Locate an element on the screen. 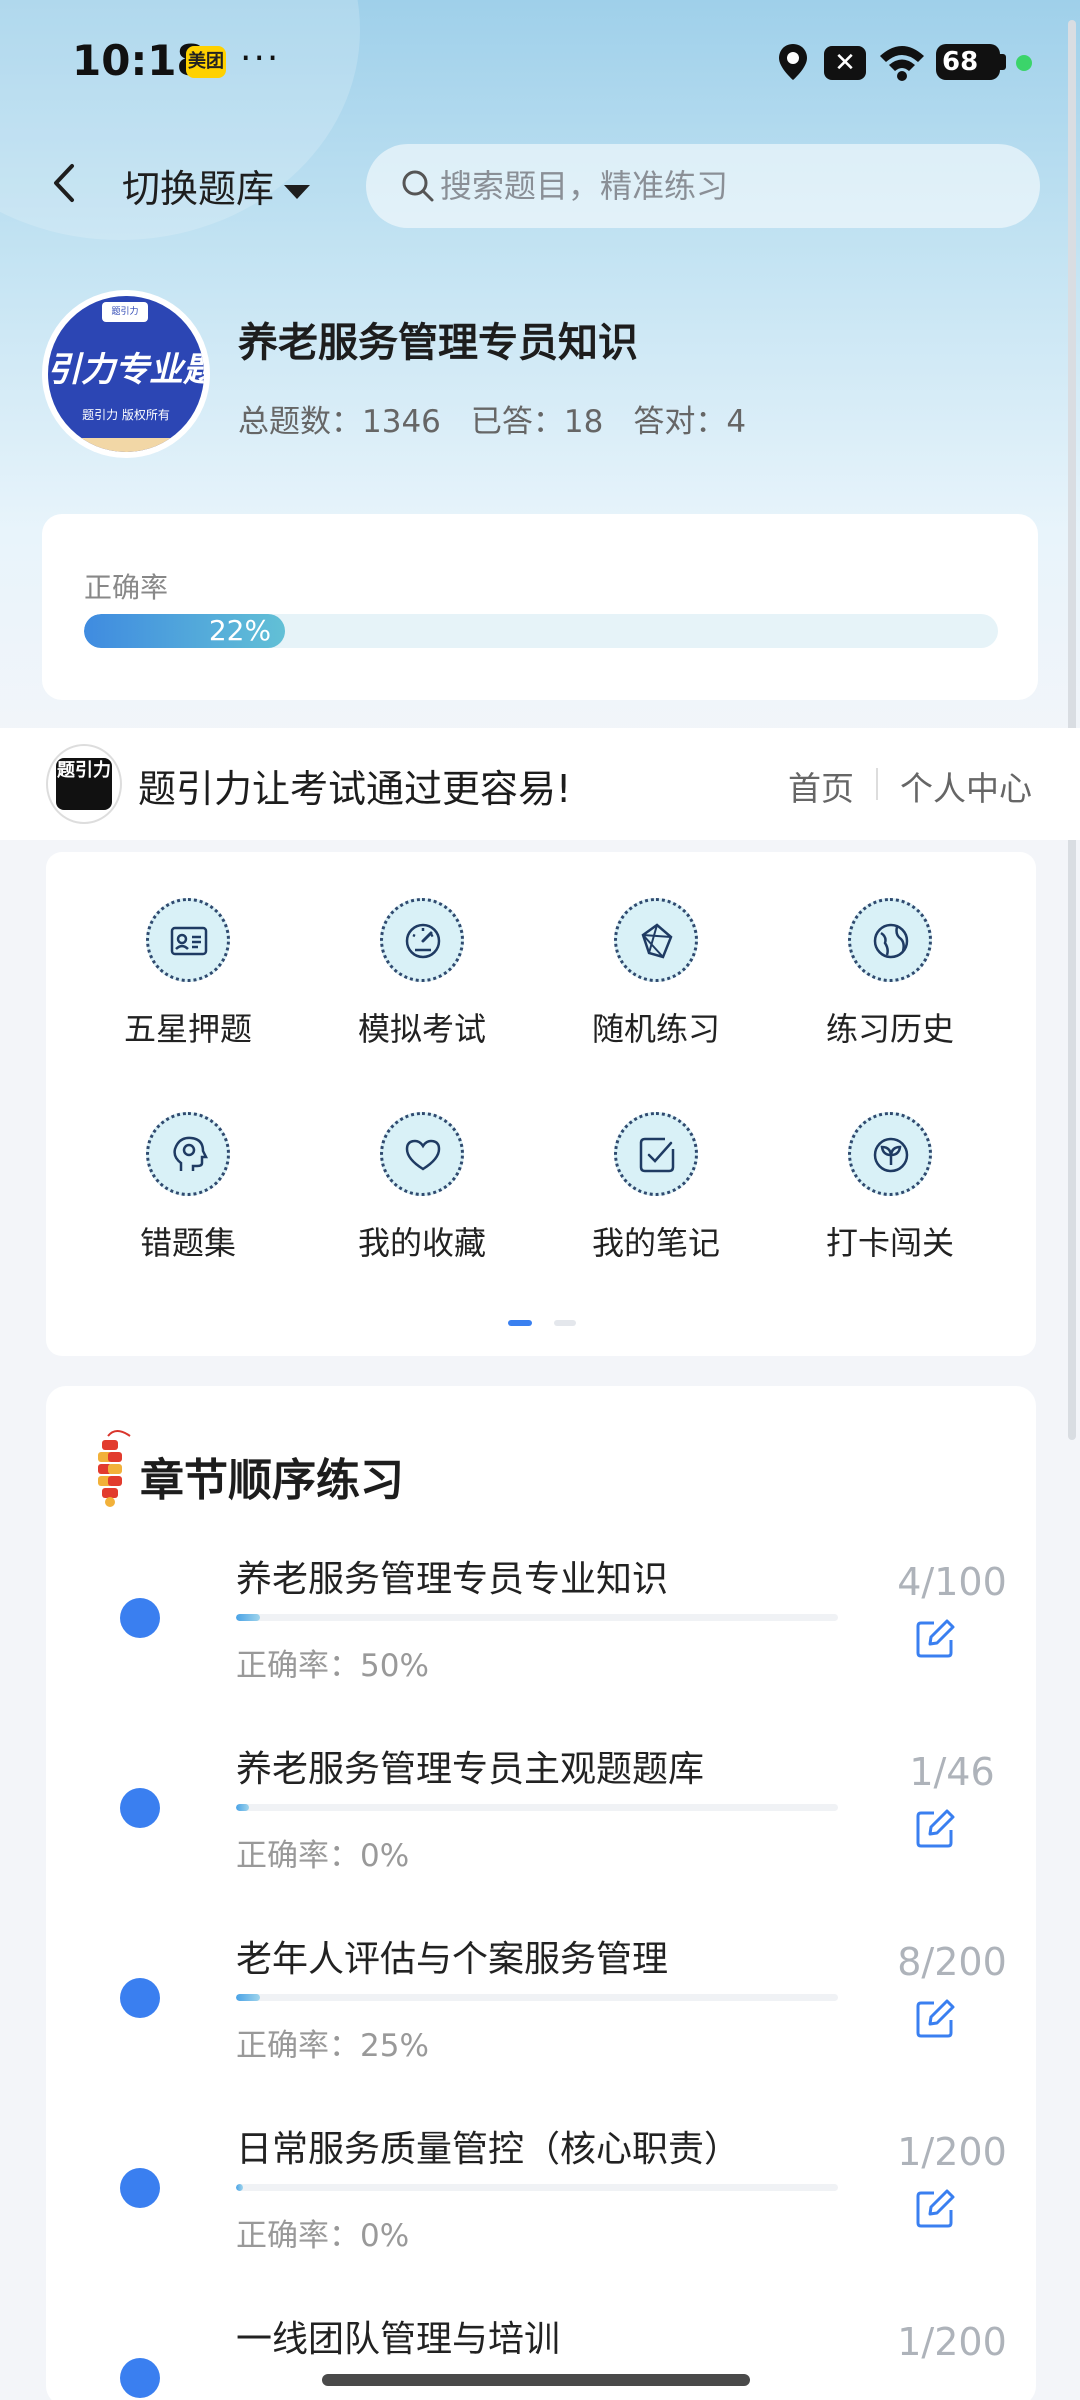  status-bar: 10:18 美团 ··· ✕ 68 is located at coordinates (540, 60).